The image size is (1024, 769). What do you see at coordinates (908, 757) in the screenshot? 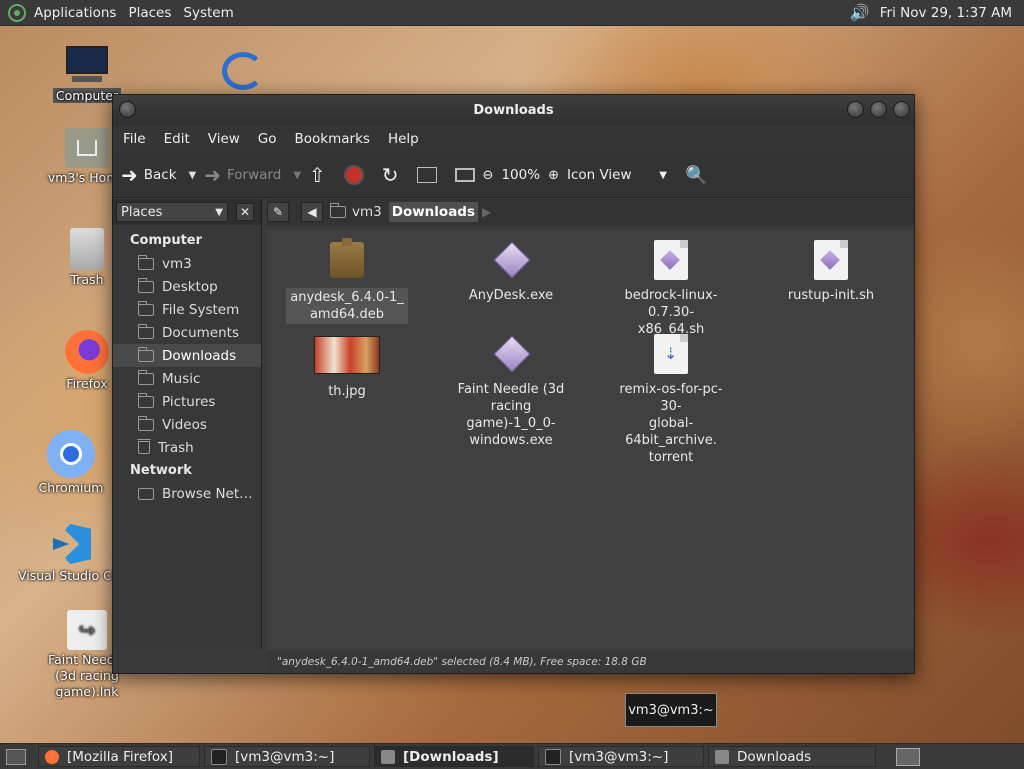
I see `workspace-switcher-icon` at bounding box center [908, 757].